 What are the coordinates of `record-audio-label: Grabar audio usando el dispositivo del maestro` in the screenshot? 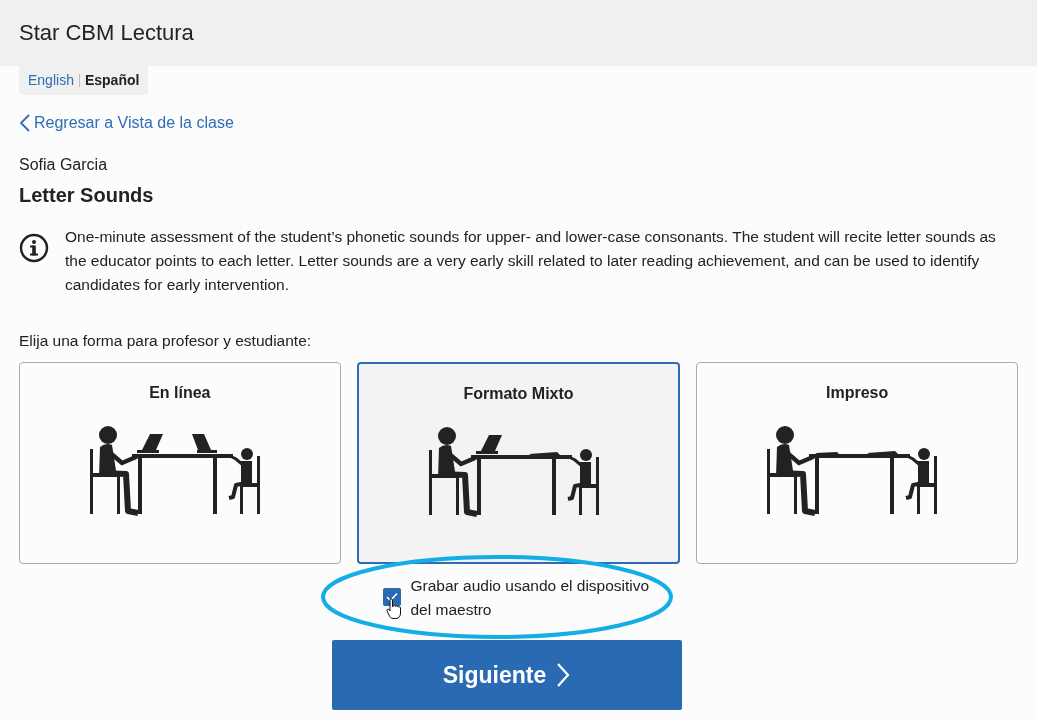 It's located at (530, 598).